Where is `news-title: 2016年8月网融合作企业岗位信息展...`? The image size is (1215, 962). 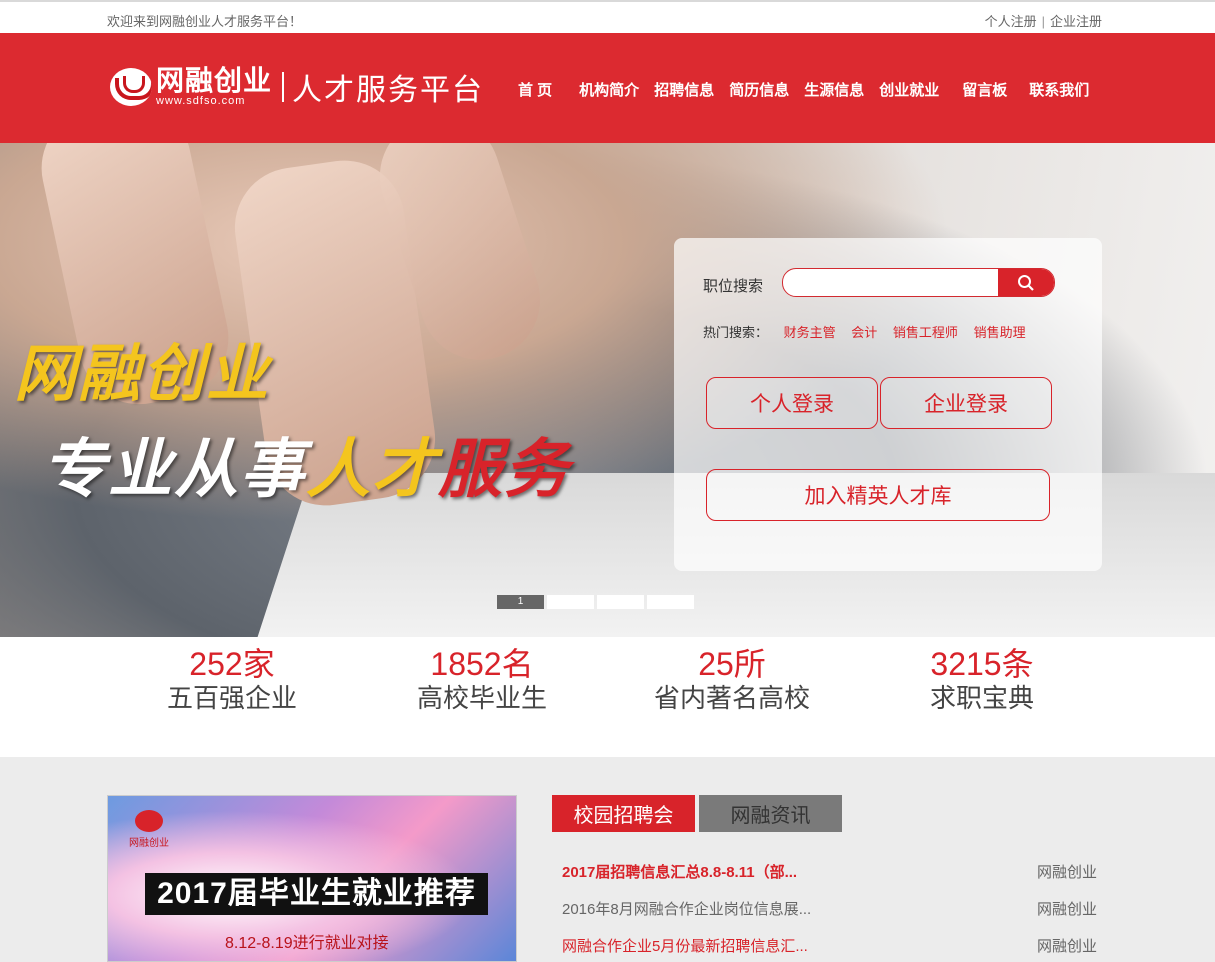 news-title: 2016年8月网融合作企业岗位信息展... is located at coordinates (686, 916).